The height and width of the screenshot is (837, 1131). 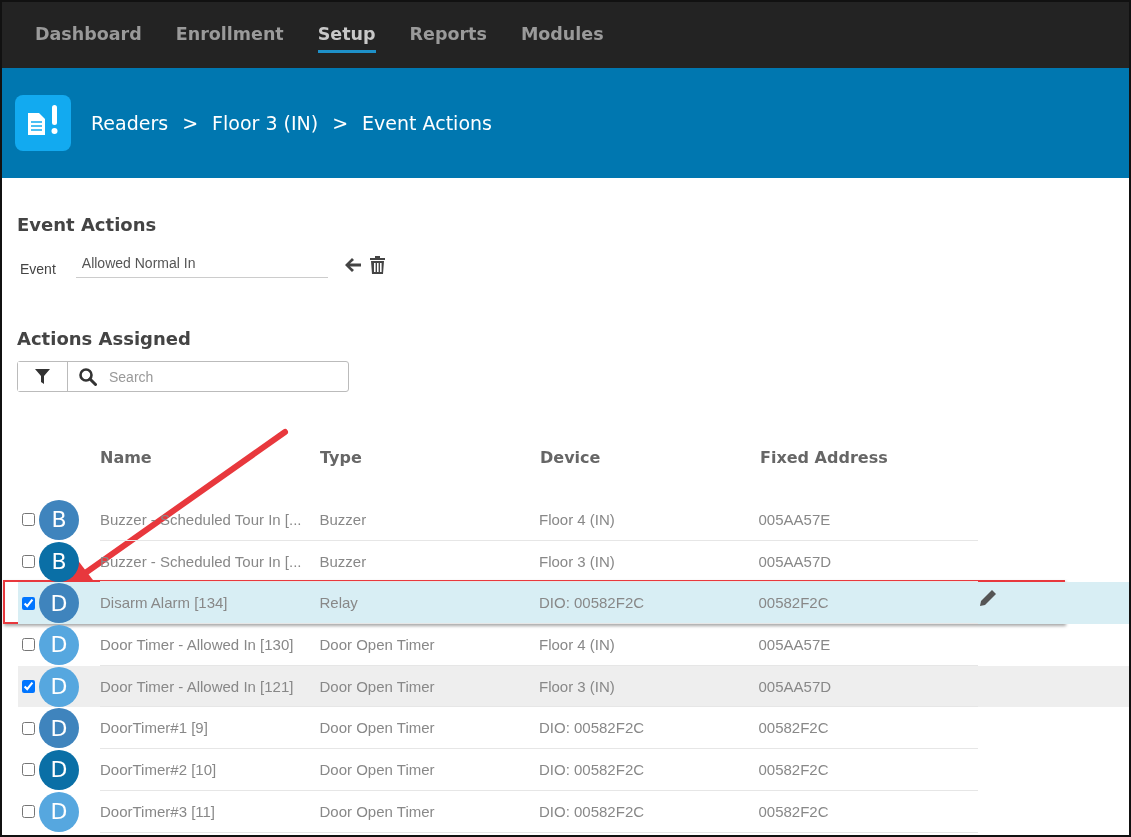 What do you see at coordinates (448, 35) in the screenshot?
I see `nav-tab: Reports` at bounding box center [448, 35].